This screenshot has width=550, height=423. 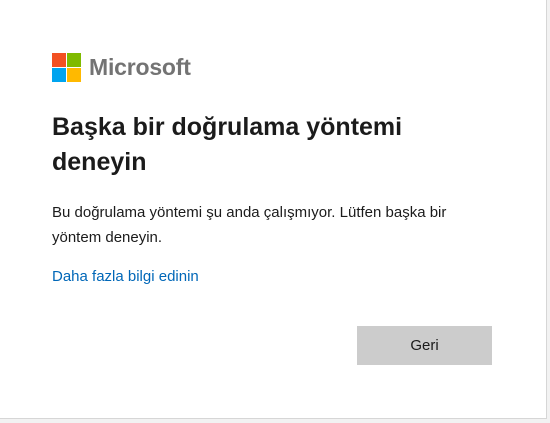 What do you see at coordinates (125, 276) in the screenshot?
I see `learn-more-link: Daha fazla bilgi edinin` at bounding box center [125, 276].